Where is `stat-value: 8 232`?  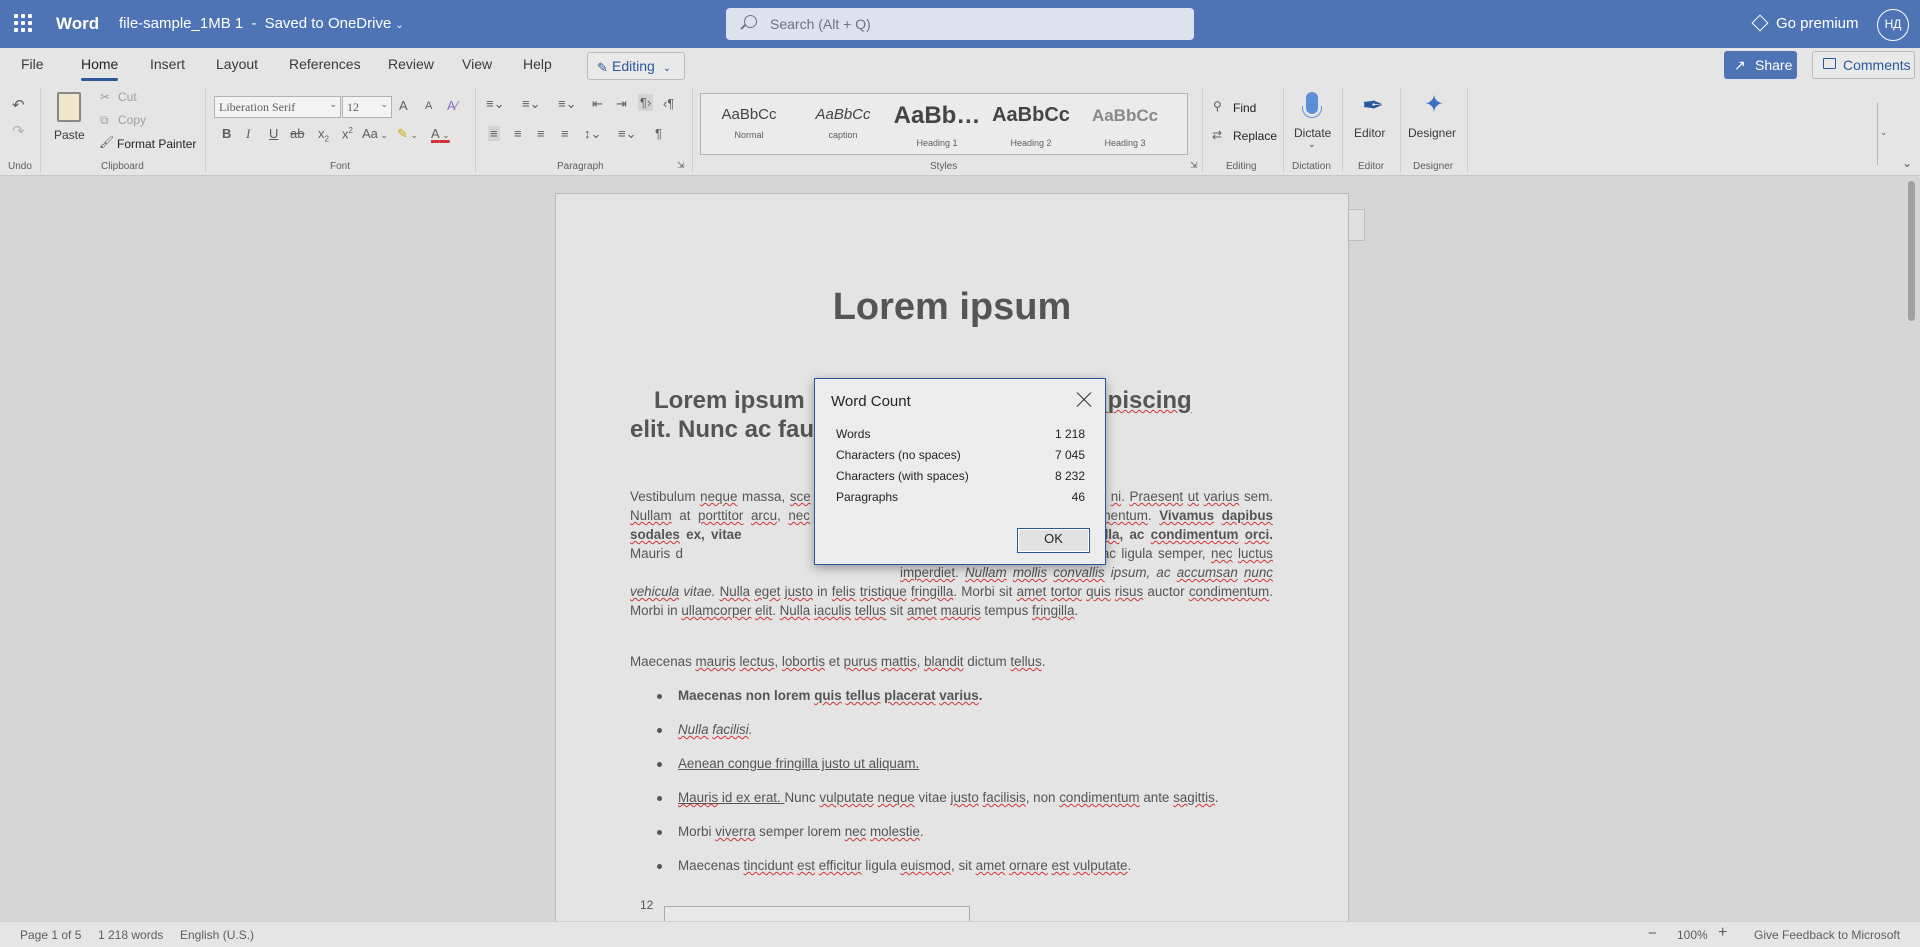
stat-value: 8 232 is located at coordinates (1069, 476).